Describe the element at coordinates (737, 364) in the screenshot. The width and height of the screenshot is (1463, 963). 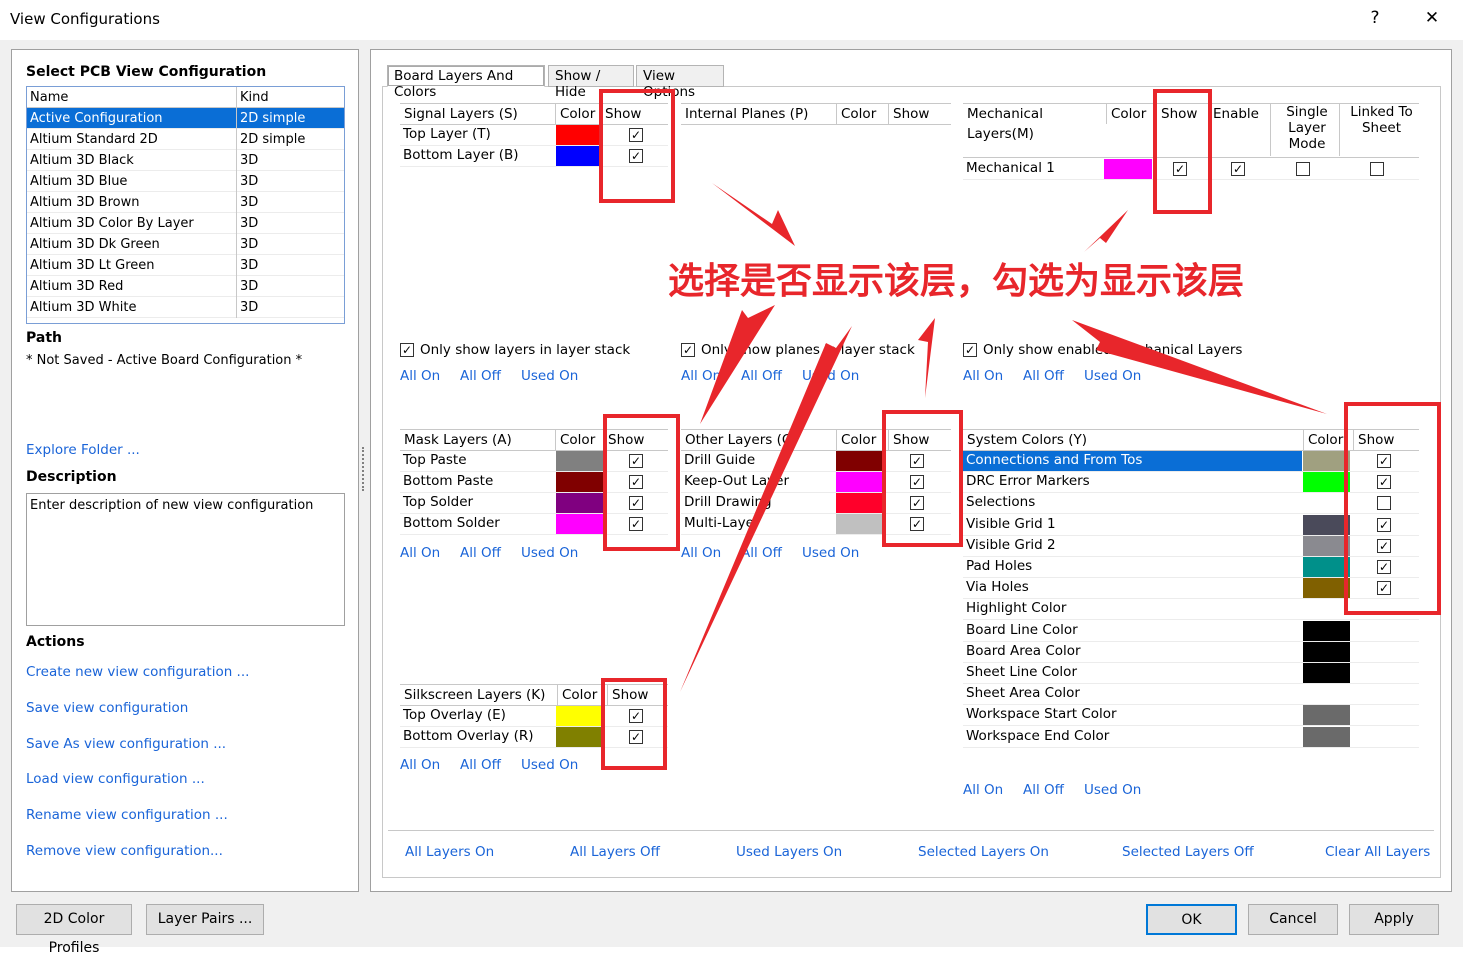
I see `arrow-mask` at that location.